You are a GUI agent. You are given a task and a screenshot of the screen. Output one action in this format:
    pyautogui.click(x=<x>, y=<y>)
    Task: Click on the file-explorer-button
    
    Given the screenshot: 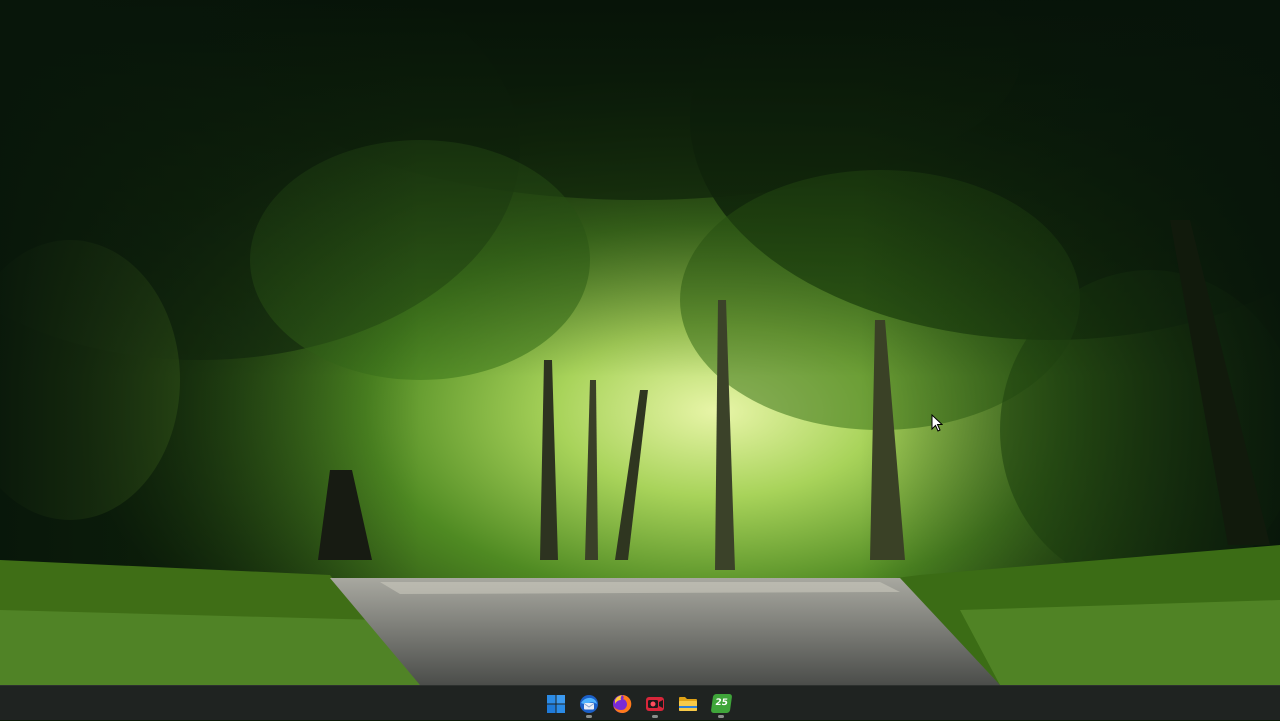 What is the action you would take?
    pyautogui.click(x=688, y=704)
    